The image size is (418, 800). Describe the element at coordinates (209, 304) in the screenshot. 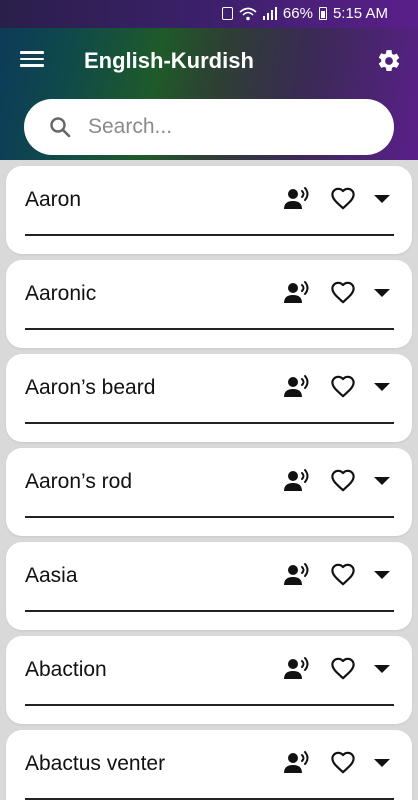

I see `word-card: Aaronic` at that location.